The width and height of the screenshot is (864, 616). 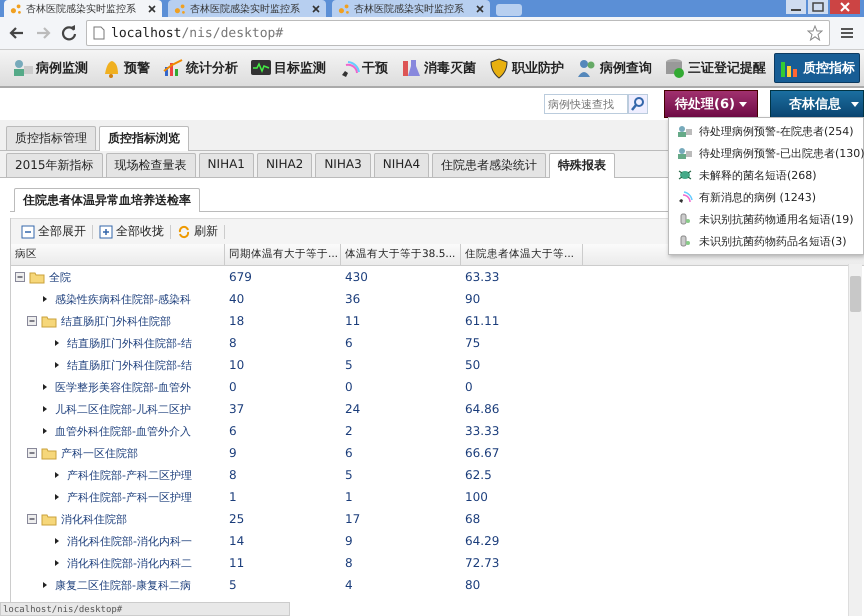 What do you see at coordinates (54, 165) in the screenshot?
I see `tab: 2015年新指标` at bounding box center [54, 165].